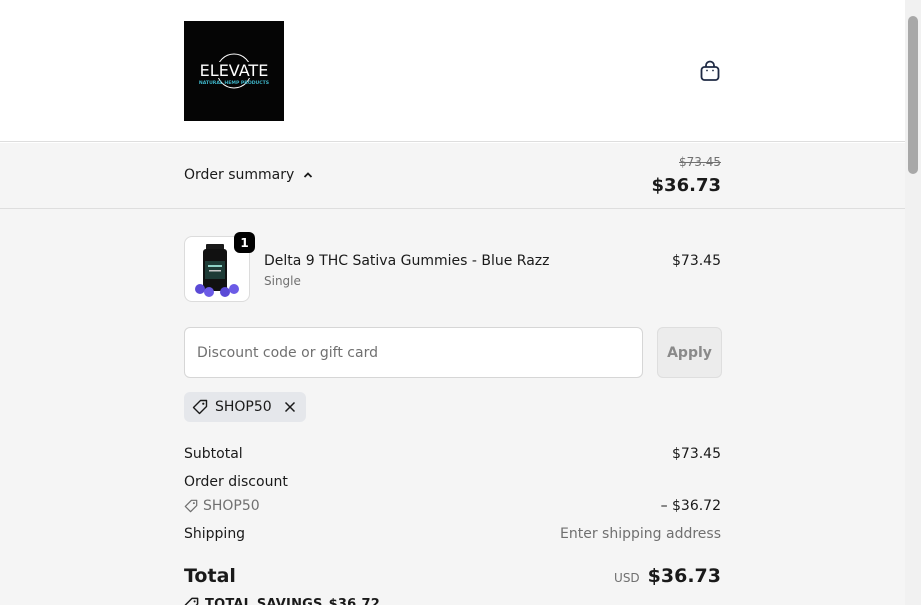  Describe the element at coordinates (690, 506) in the screenshot. I see `order-discount-value: – $36.72` at that location.